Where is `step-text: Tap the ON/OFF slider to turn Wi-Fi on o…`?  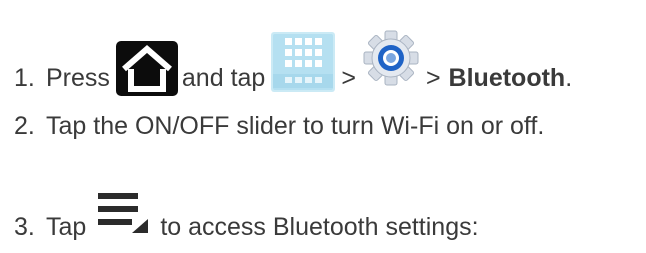
step-text: Tap the ON/OFF slider to turn Wi-Fi on o… is located at coordinates (295, 126).